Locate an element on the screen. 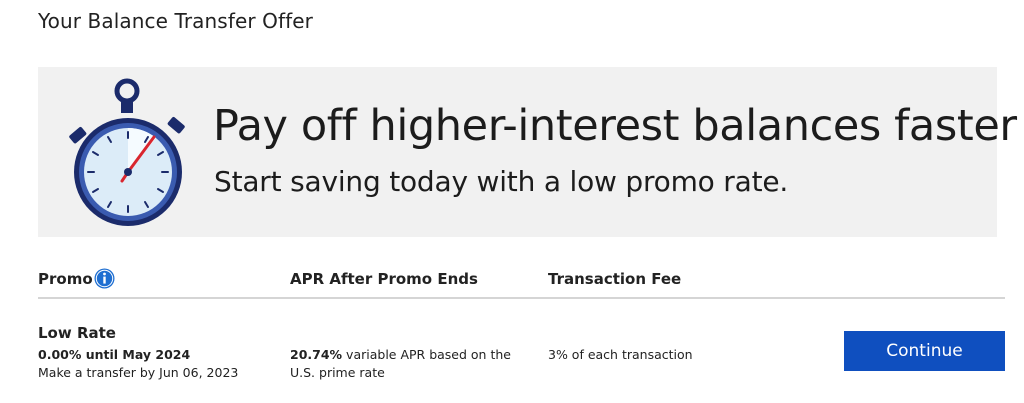  apr-value: 20.74% is located at coordinates (316, 354).